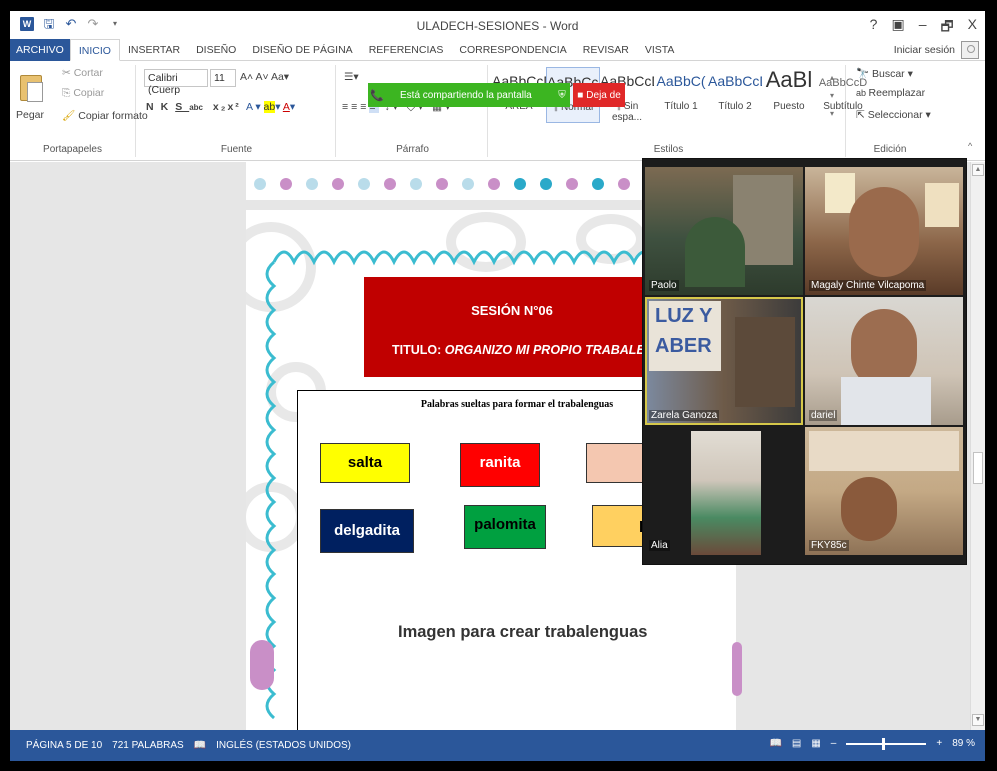 This screenshot has height=771, width=997. Describe the element at coordinates (890, 149) in the screenshot. I see `group-label-editing: Edición` at that location.